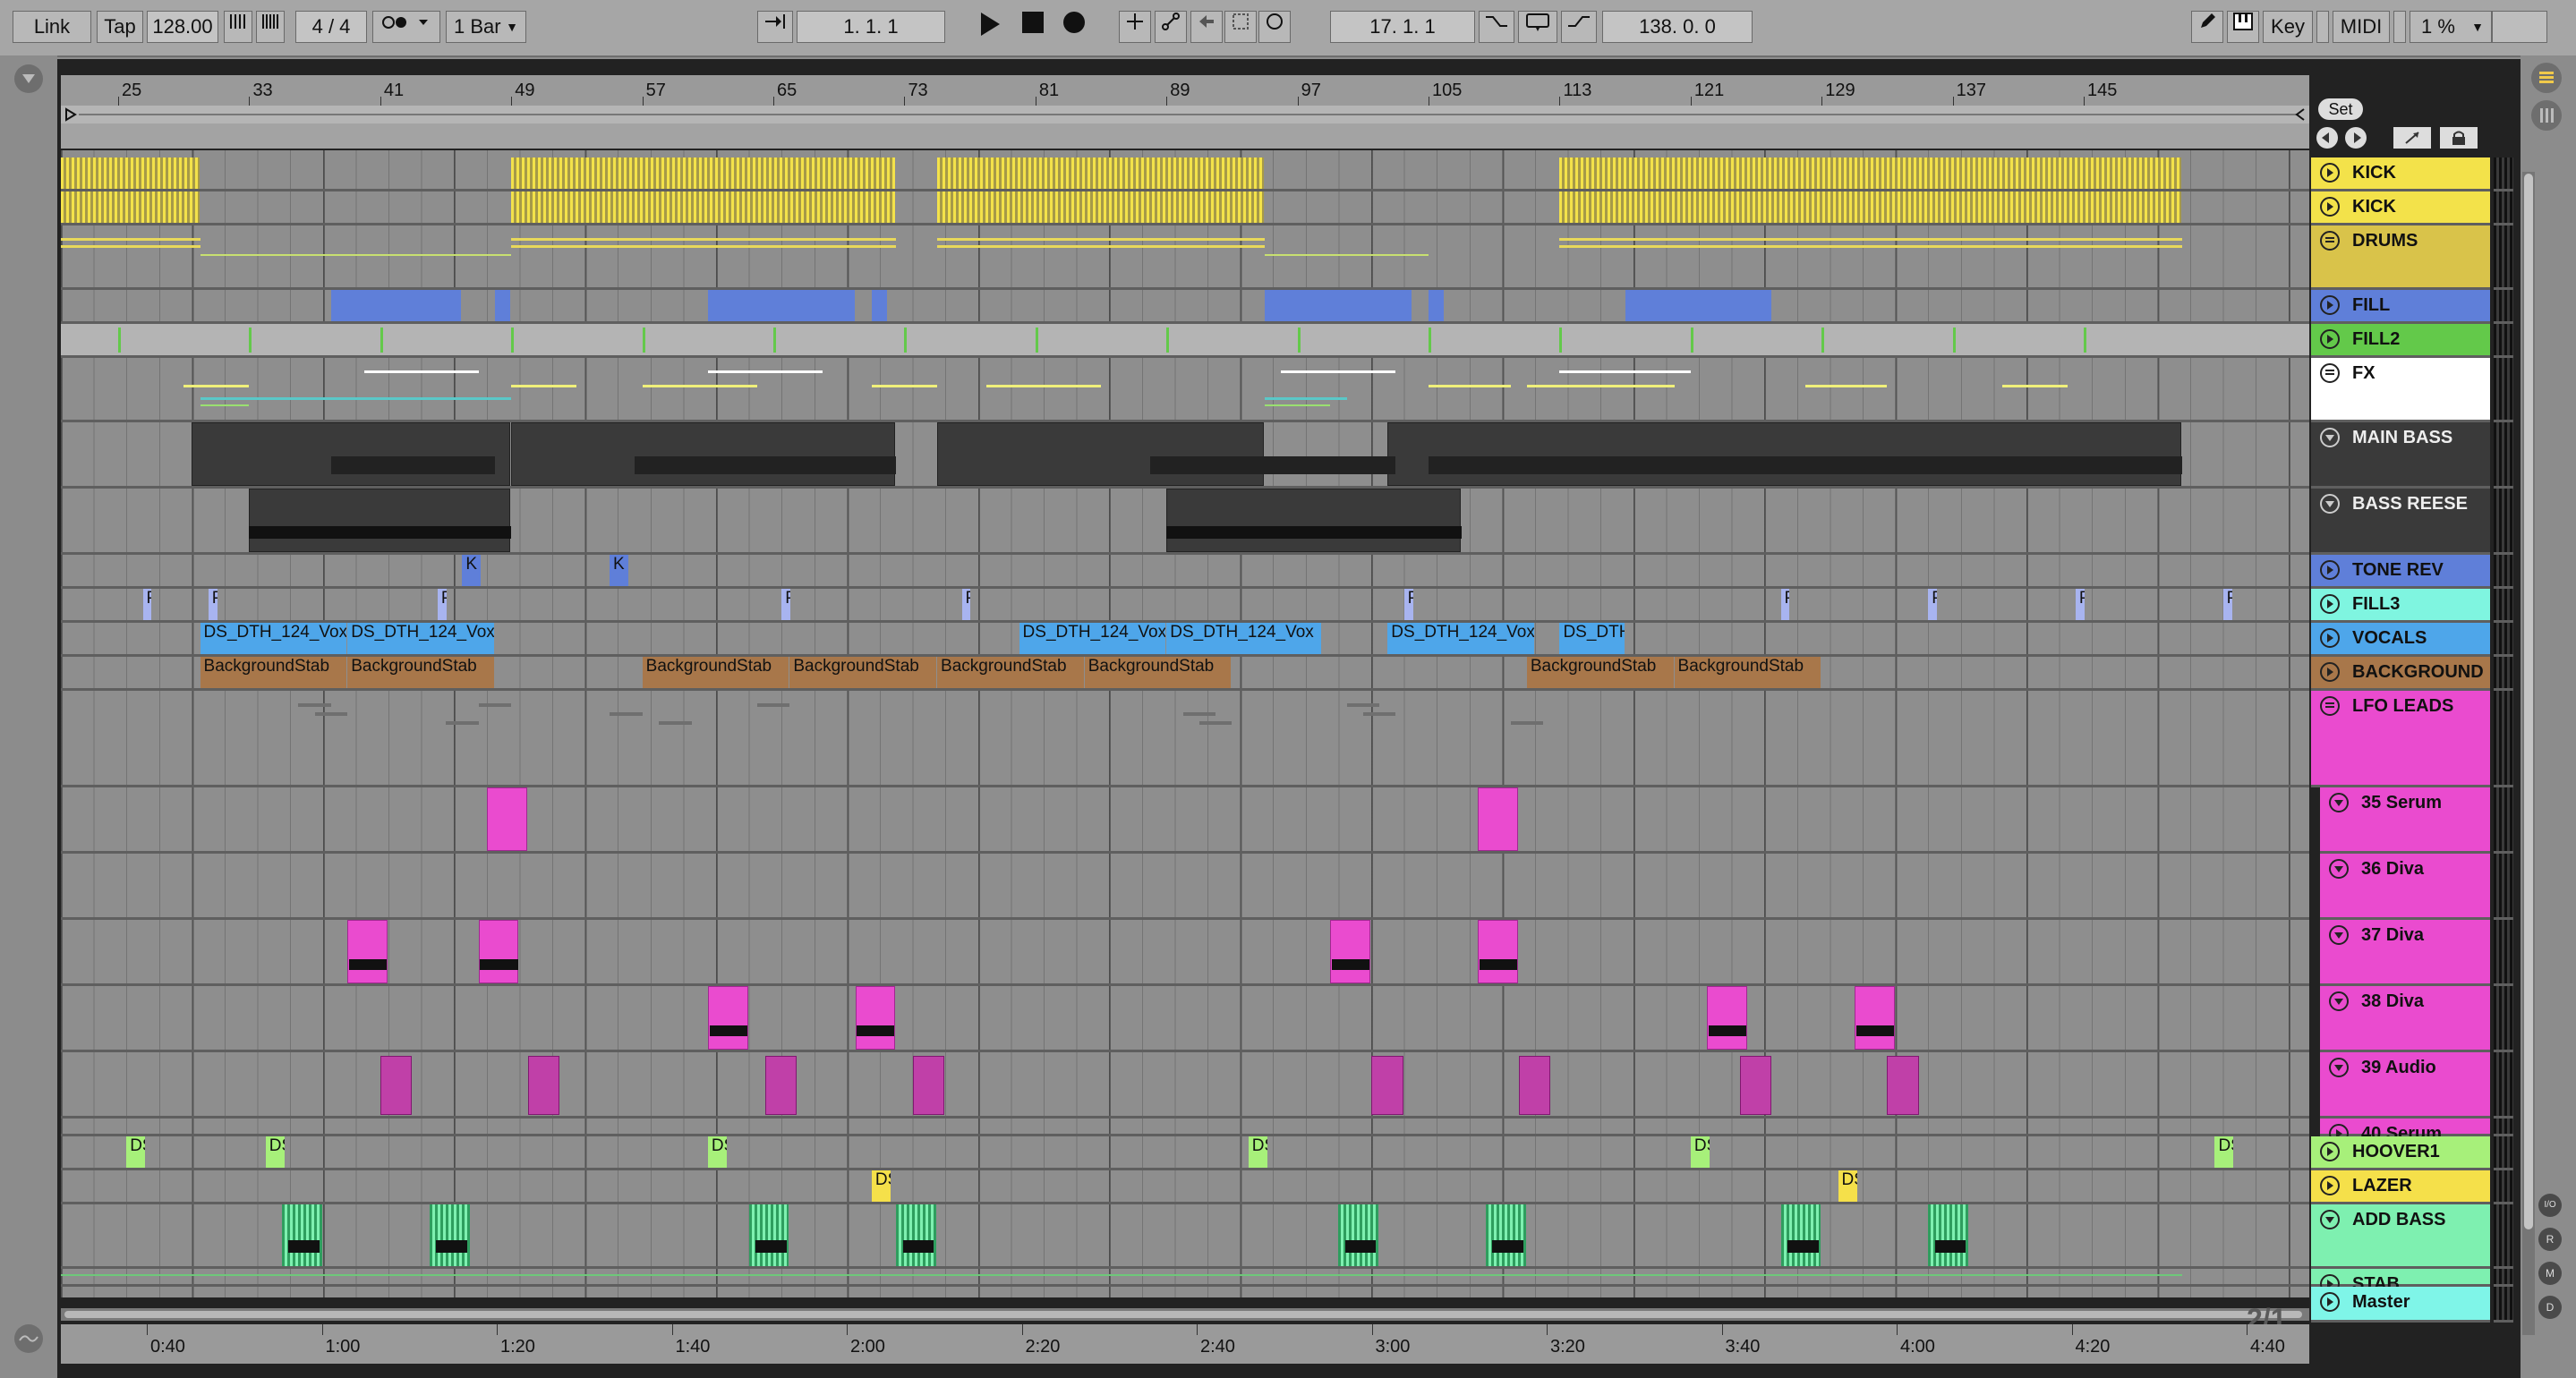  I want to click on track-name: LFO LEADS, so click(2402, 706).